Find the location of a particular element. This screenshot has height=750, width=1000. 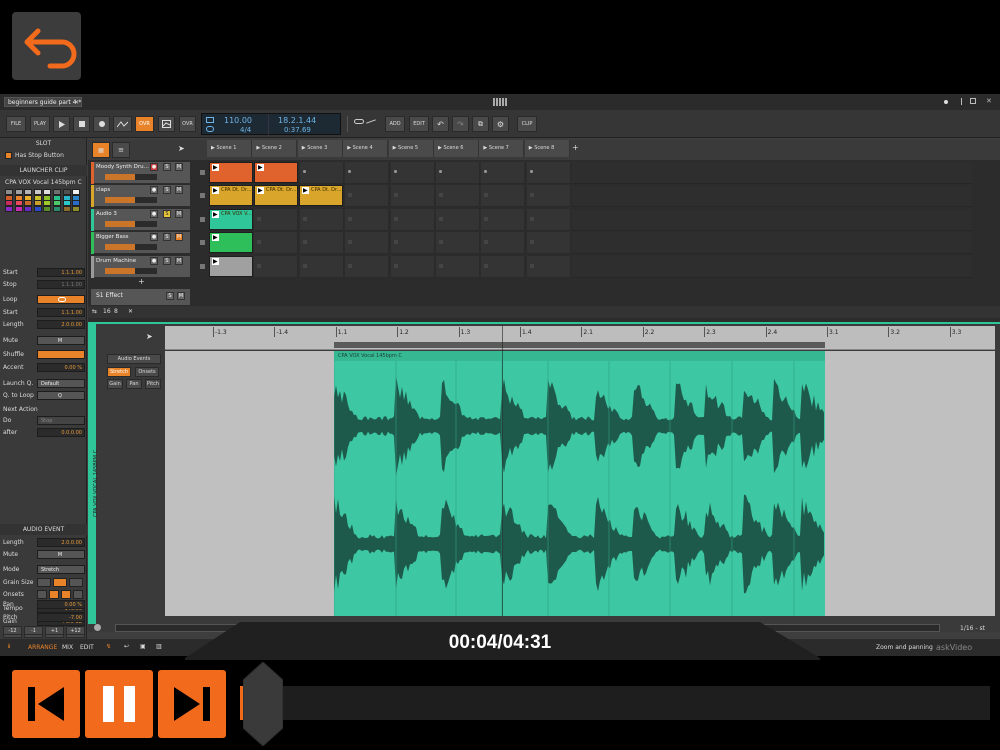

scene-3: ▶ Scene 3 is located at coordinates (320, 148).